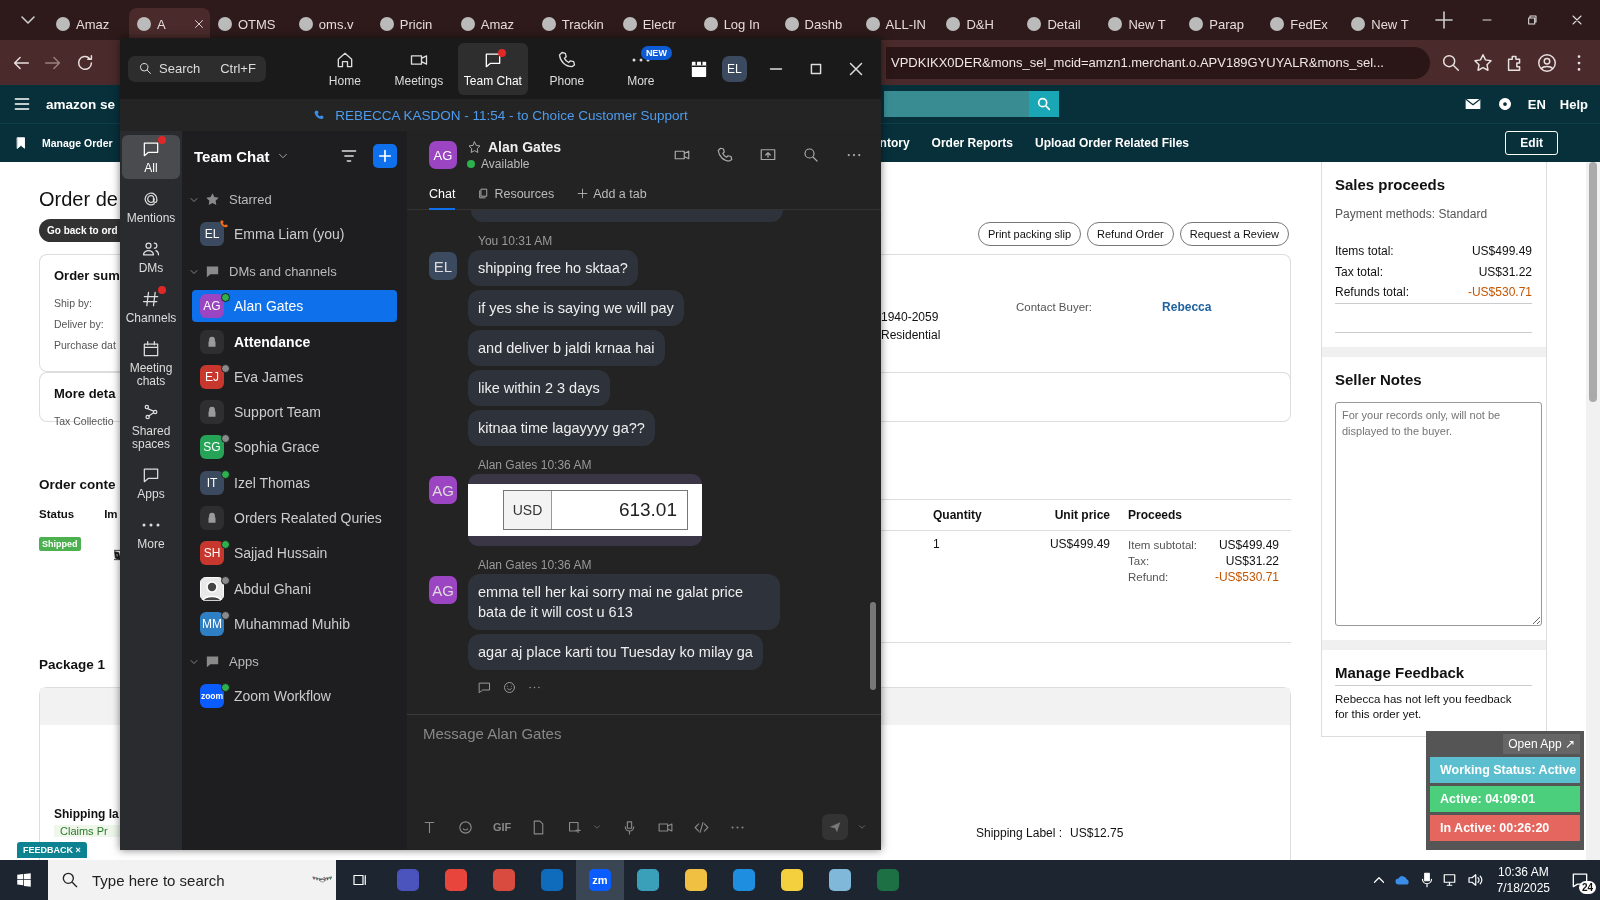  What do you see at coordinates (294, 553) in the screenshot?
I see `chat-list-item: SH Sajjad Hussain` at bounding box center [294, 553].